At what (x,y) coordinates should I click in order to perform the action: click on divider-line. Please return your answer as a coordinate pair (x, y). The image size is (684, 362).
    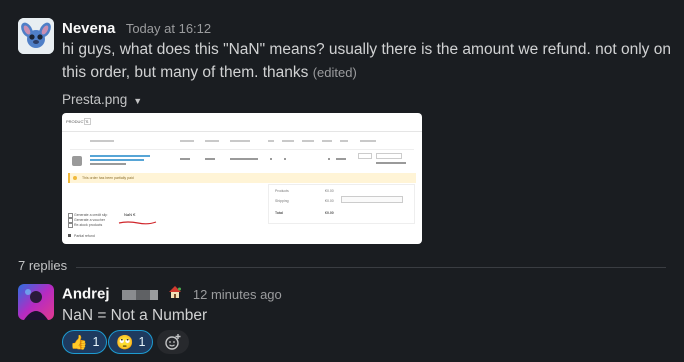
    Looking at the image, I should click on (371, 267).